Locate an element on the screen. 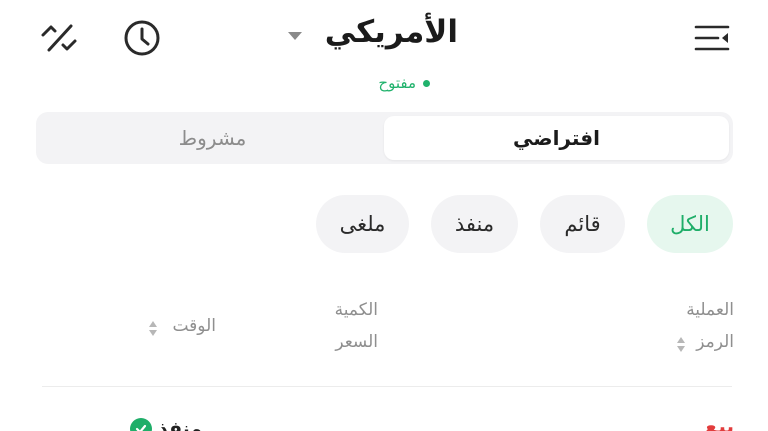 Image resolution: width=768 pixels, height=431 pixels. filter-cancelled-chip: ملغى is located at coordinates (362, 224).